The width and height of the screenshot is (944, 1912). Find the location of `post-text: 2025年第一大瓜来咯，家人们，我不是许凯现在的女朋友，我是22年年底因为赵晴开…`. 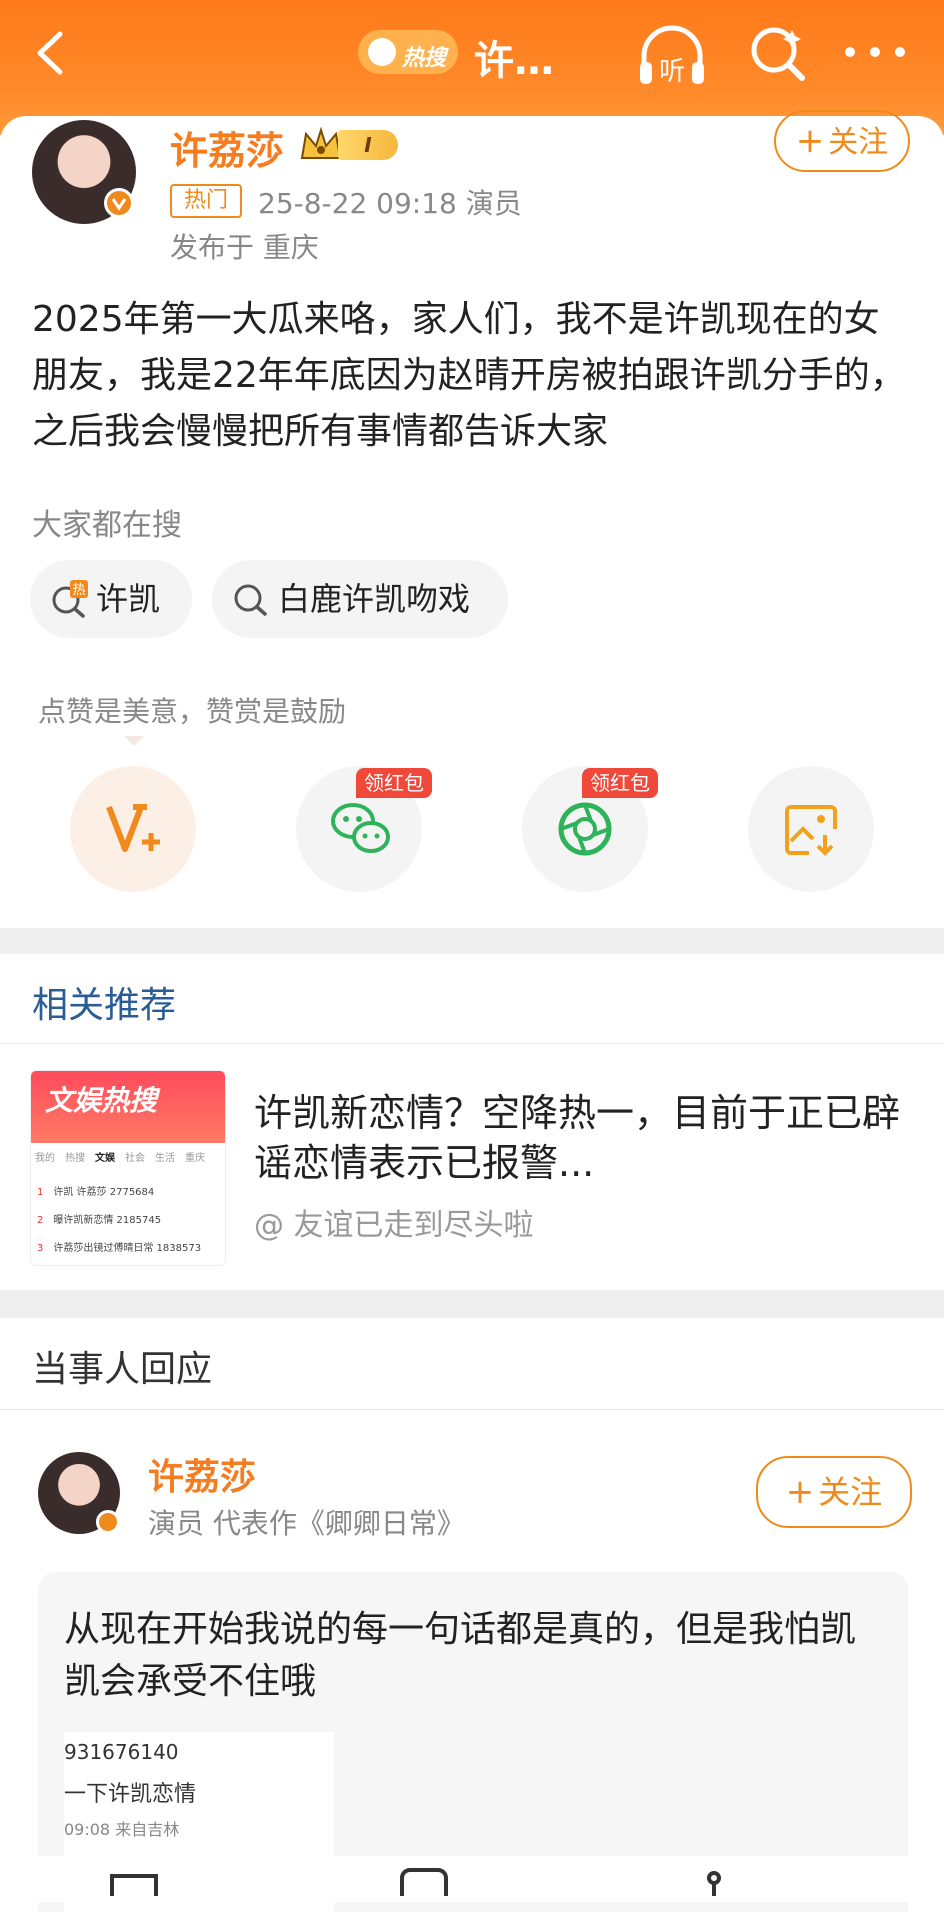

post-text: 2025年第一大瓜来咯，家人们，我不是许凯现在的女朋友，我是22年年底因为赵晴开… is located at coordinates (469, 375).